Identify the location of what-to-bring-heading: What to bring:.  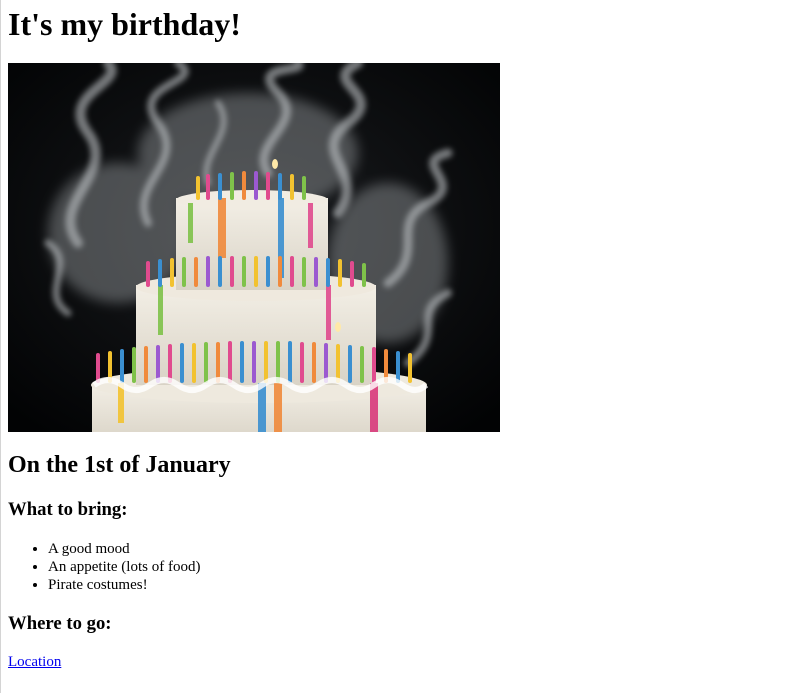
(68, 509).